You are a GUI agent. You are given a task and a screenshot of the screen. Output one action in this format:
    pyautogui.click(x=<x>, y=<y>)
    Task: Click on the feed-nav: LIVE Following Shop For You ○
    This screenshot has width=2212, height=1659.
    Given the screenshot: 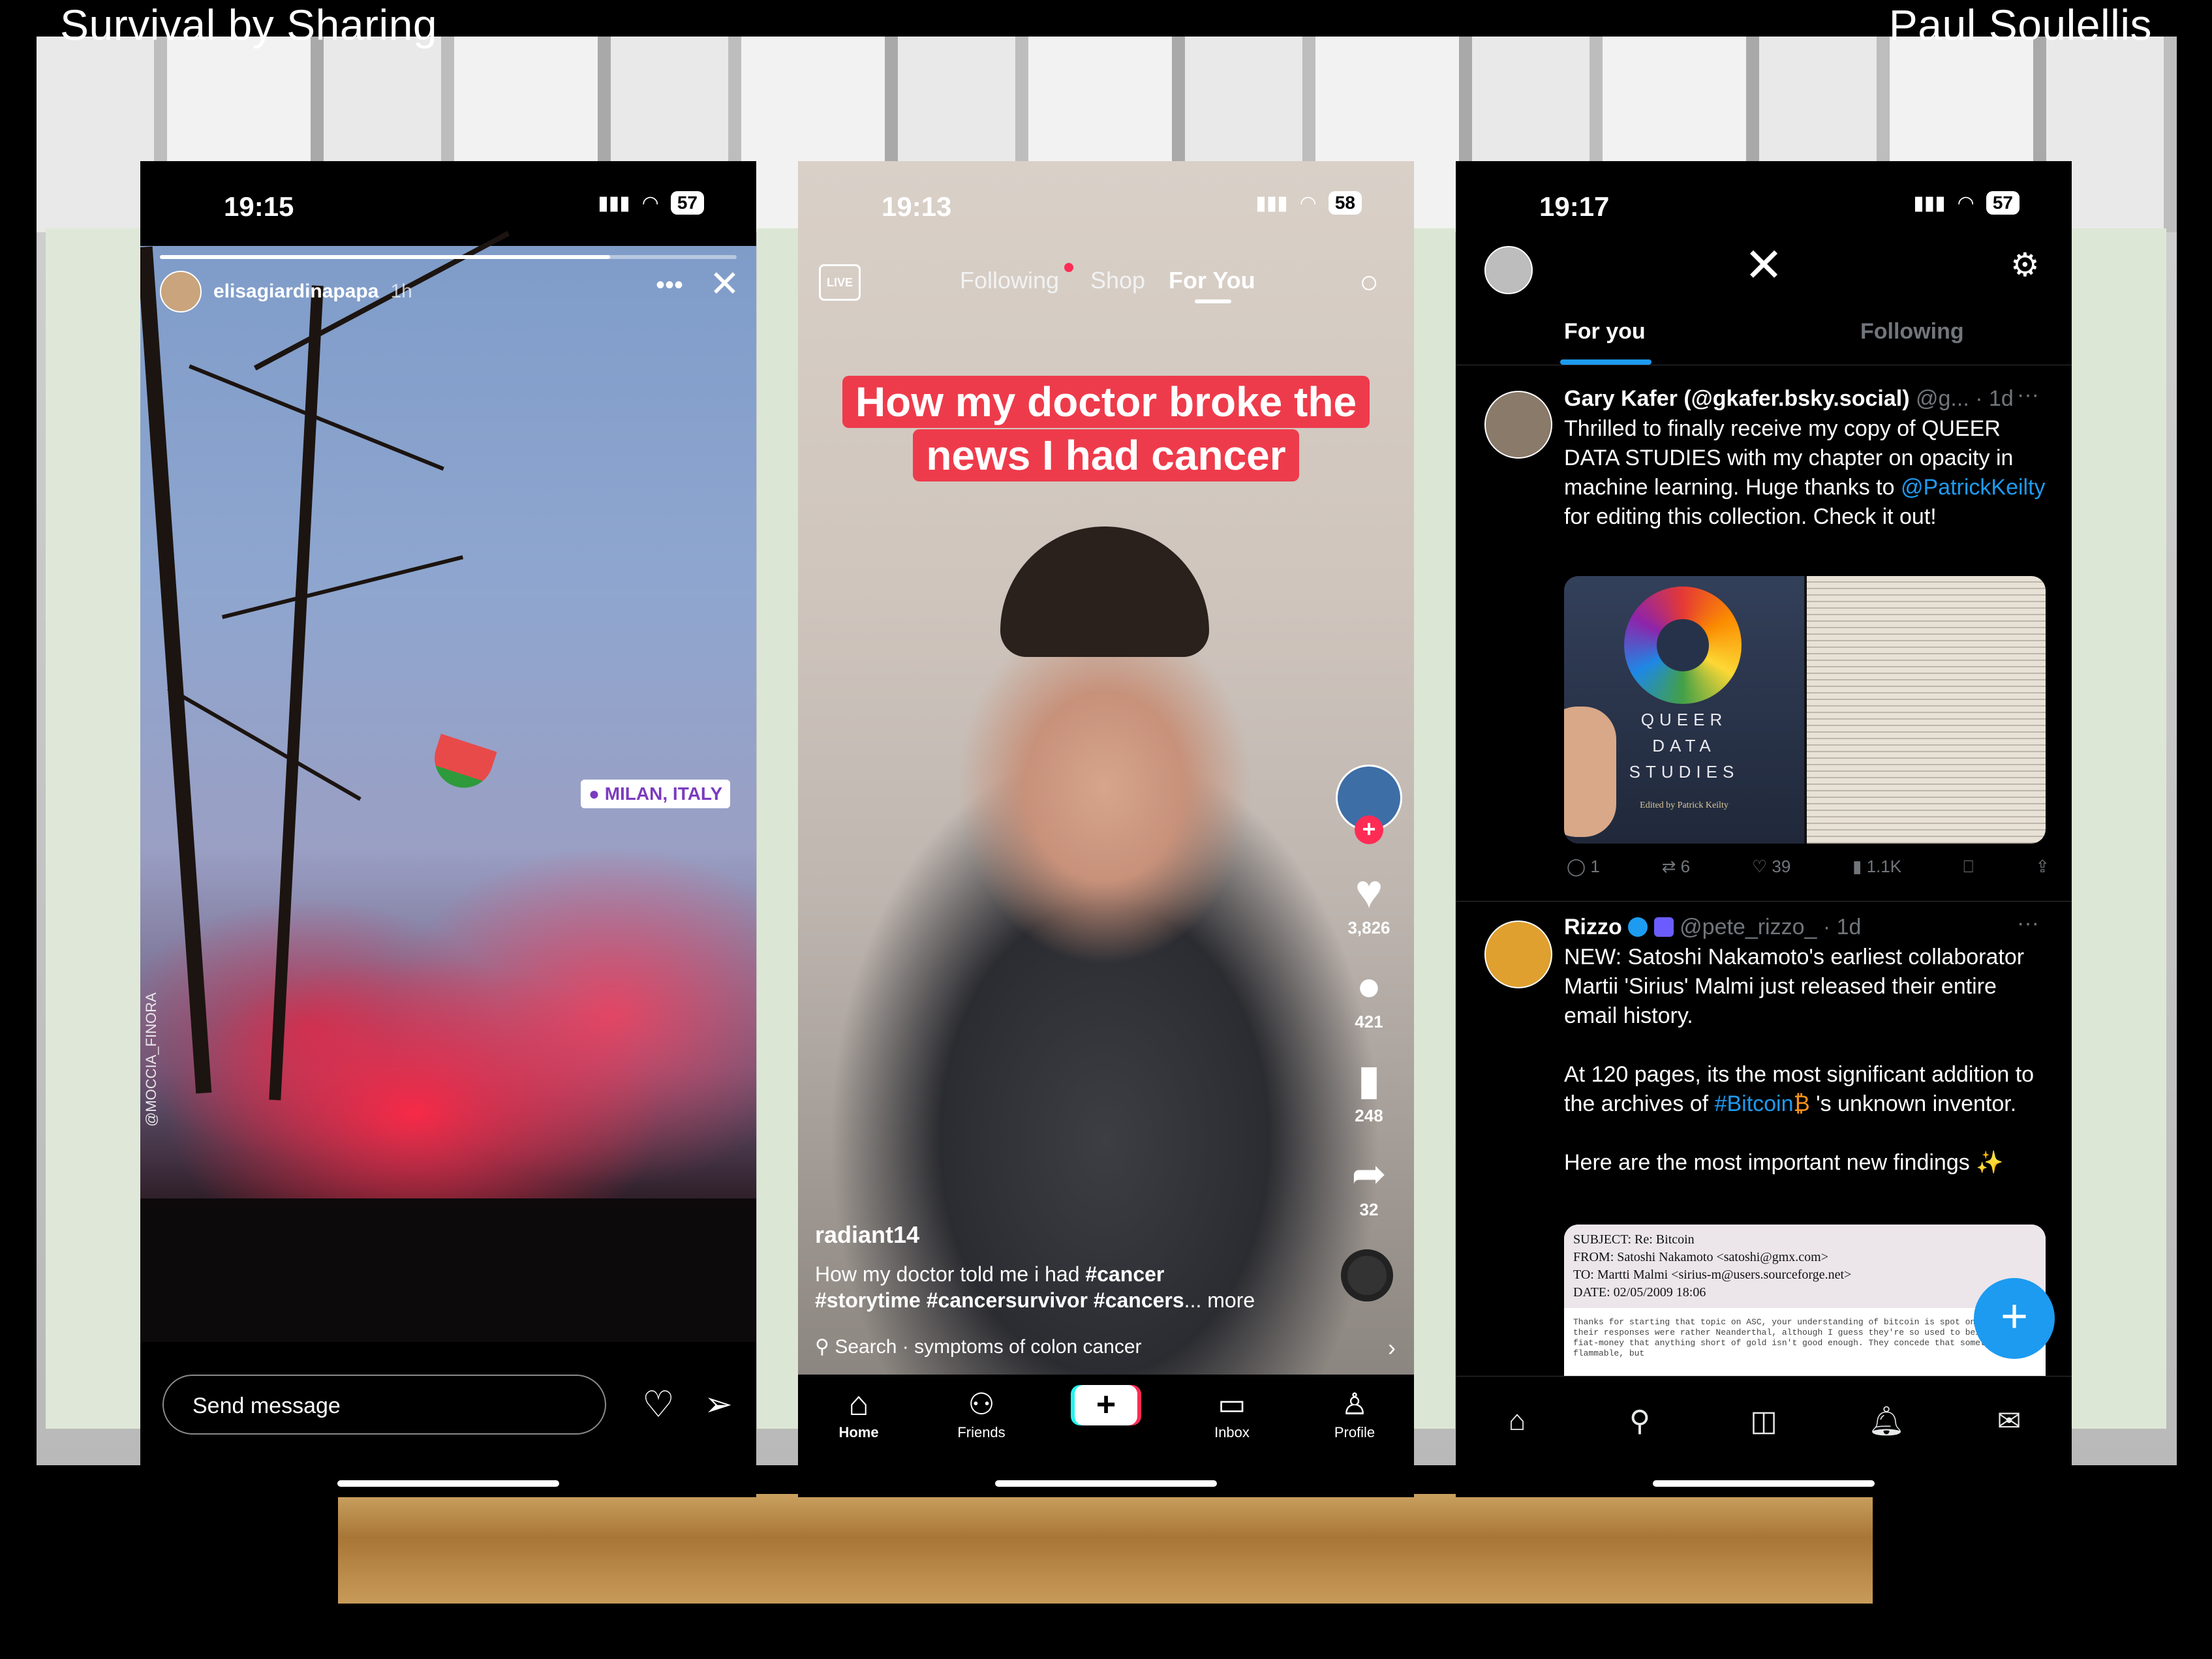 What is the action you would take?
    pyautogui.click(x=1106, y=282)
    